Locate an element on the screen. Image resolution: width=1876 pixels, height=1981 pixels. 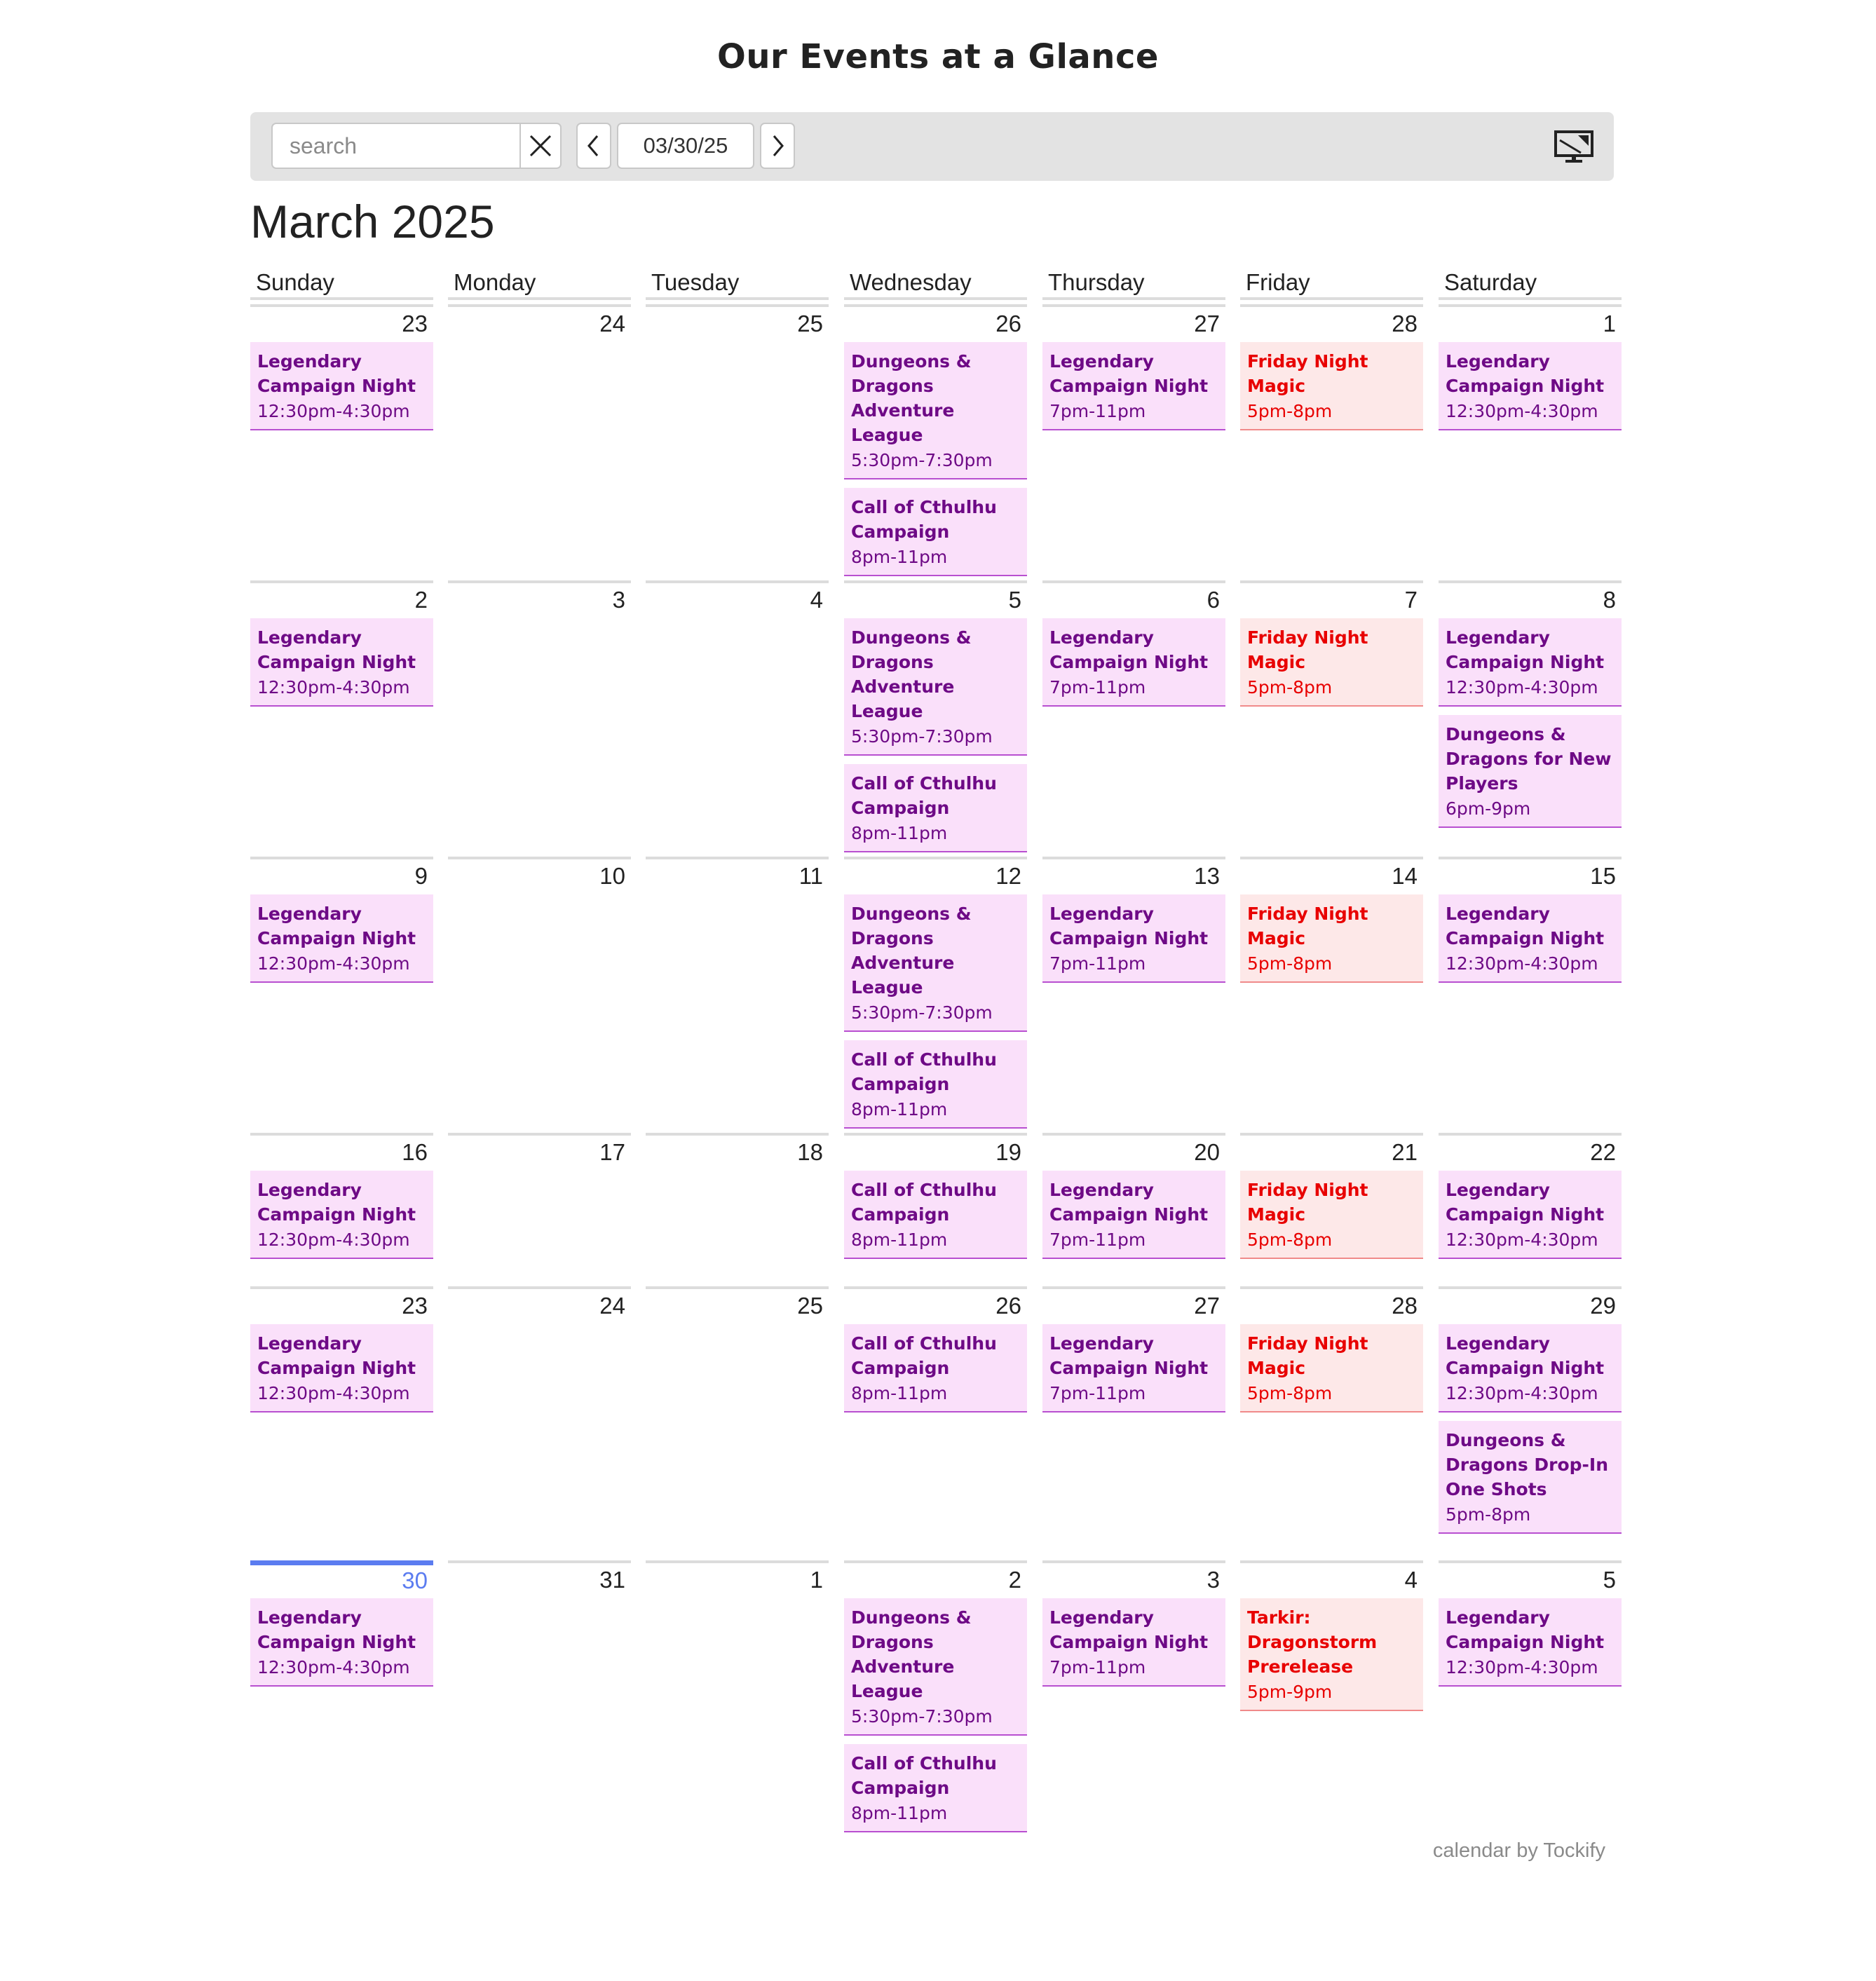
event-time: 7pm-11pm is located at coordinates (1097, 411).